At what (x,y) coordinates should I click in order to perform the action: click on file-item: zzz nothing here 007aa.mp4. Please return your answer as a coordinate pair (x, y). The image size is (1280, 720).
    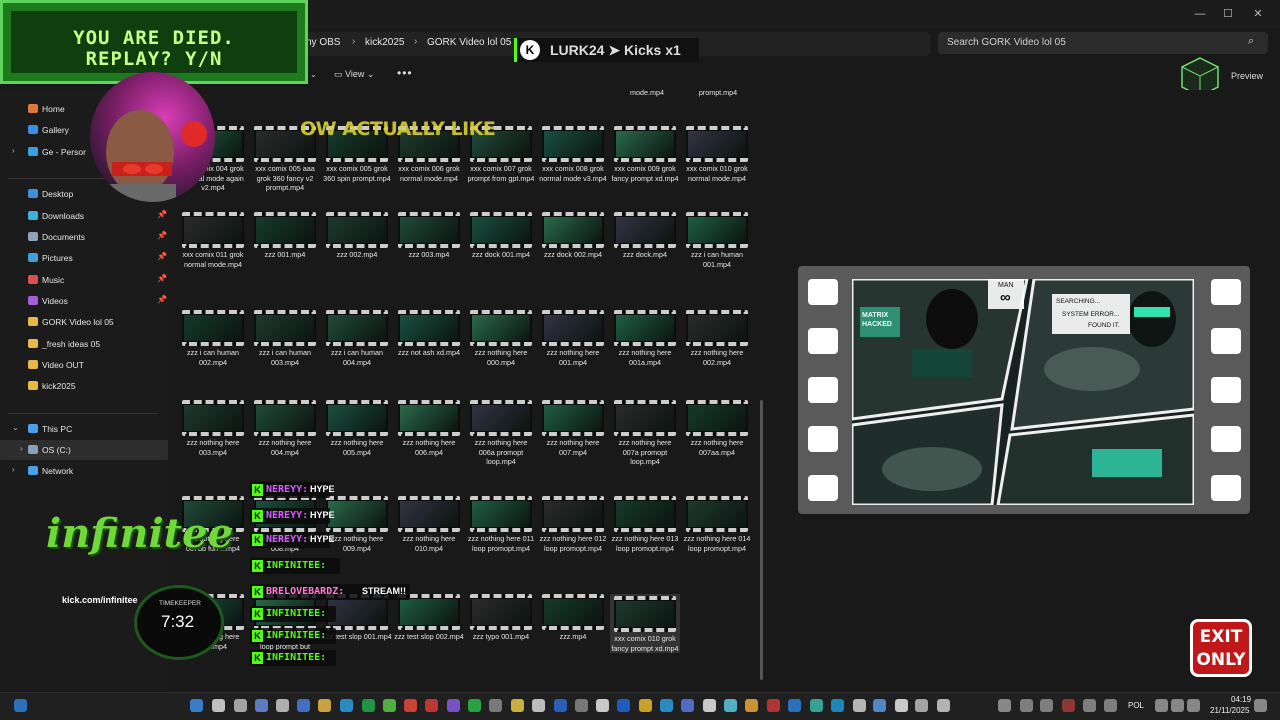
    Looking at the image, I should click on (717, 428).